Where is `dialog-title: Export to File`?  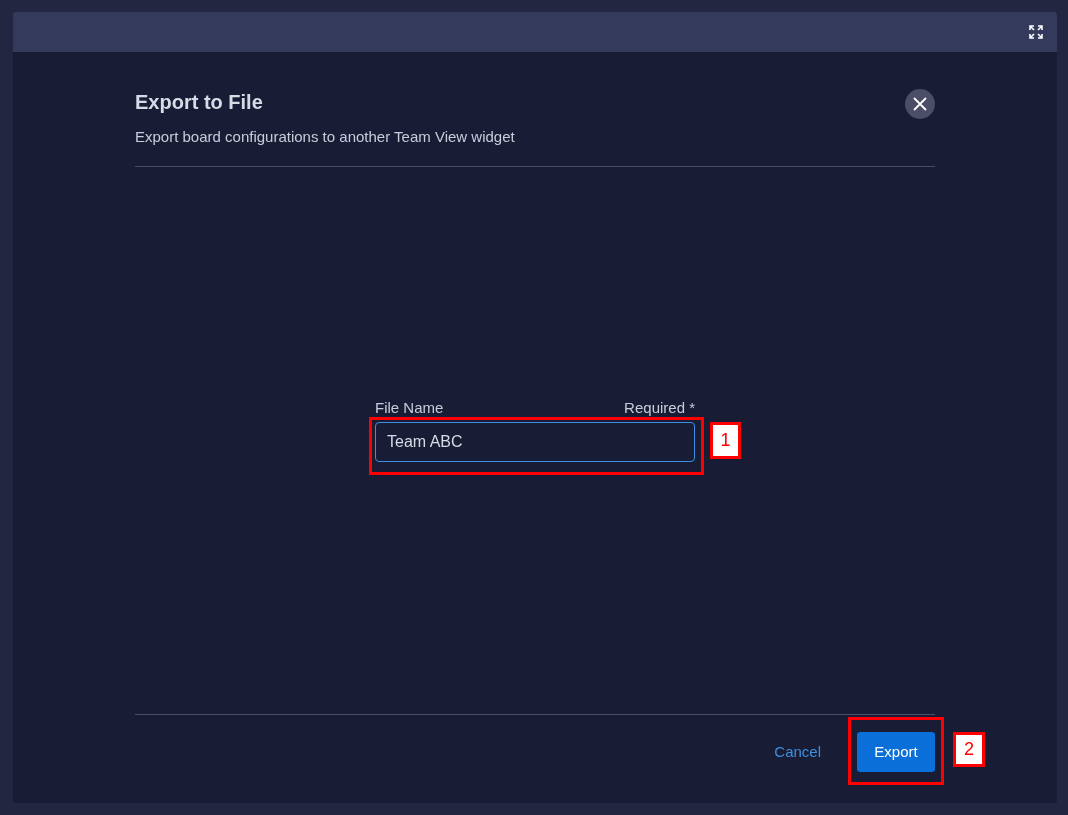
dialog-title: Export to File is located at coordinates (199, 102).